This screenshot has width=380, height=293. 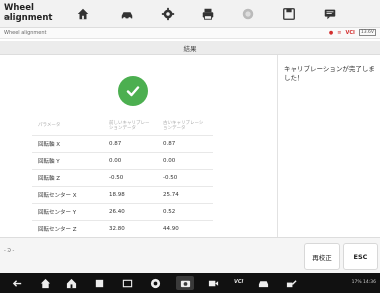 I want to click on signal-icon: ≡, so click(x=339, y=32).